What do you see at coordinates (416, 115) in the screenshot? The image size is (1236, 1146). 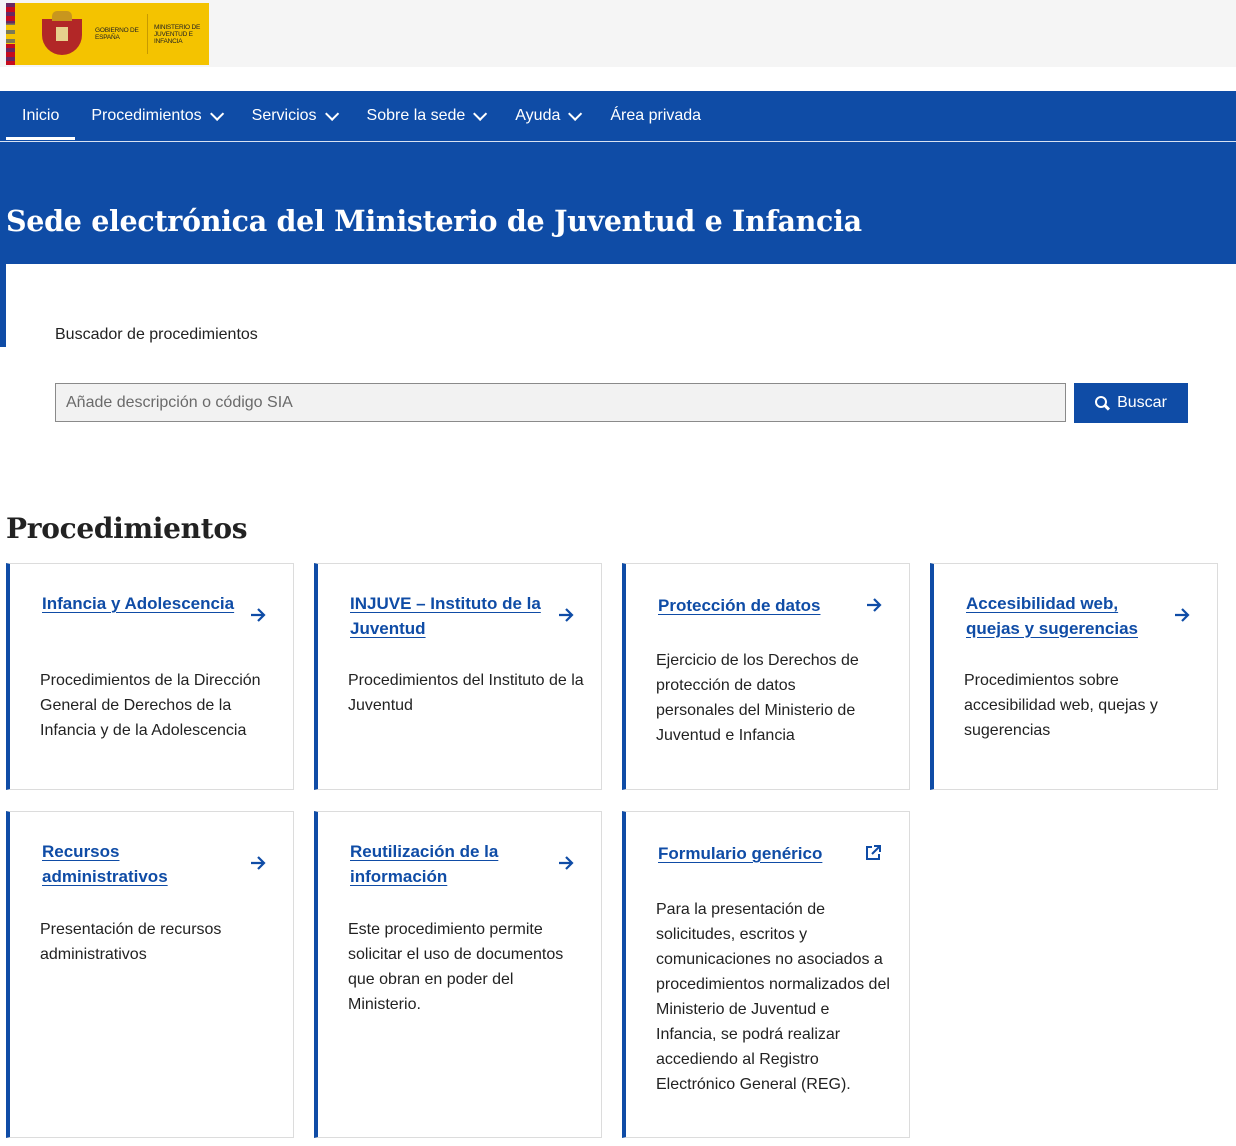 I see `nav-item-label: Sobre la sede` at bounding box center [416, 115].